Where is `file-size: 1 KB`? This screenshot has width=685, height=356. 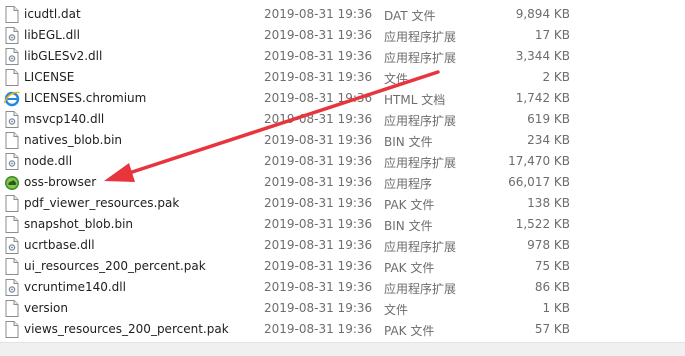
file-size: 1 KB is located at coordinates (556, 308).